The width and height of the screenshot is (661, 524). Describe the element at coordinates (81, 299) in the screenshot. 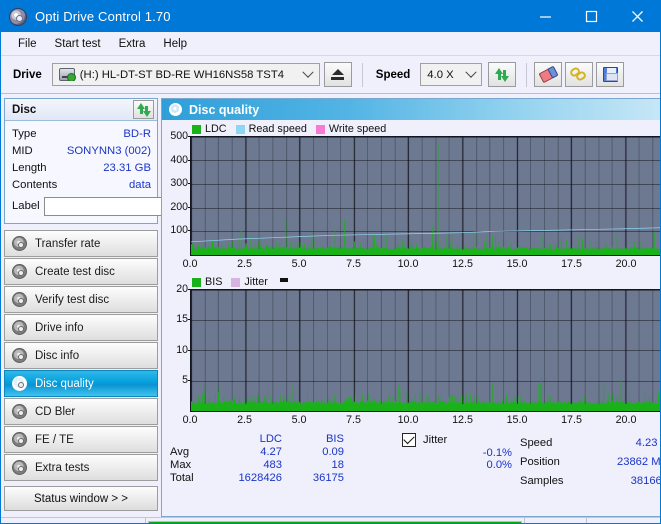

I see `sidebar-item-verify-test-disc: Verify test disc` at that location.